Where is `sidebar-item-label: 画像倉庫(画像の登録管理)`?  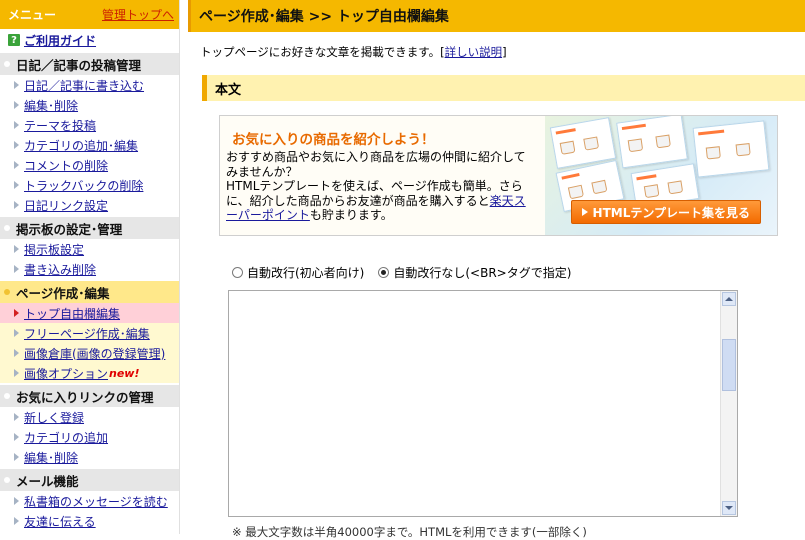 sidebar-item-label: 画像倉庫(画像の登録管理) is located at coordinates (94, 353).